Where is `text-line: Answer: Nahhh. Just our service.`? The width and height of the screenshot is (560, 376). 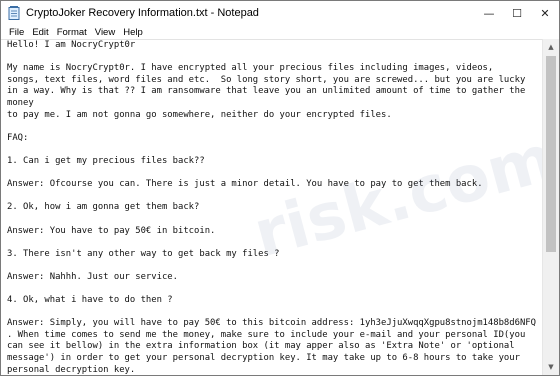 text-line: Answer: Nahhh. Just our service. is located at coordinates (92, 276).